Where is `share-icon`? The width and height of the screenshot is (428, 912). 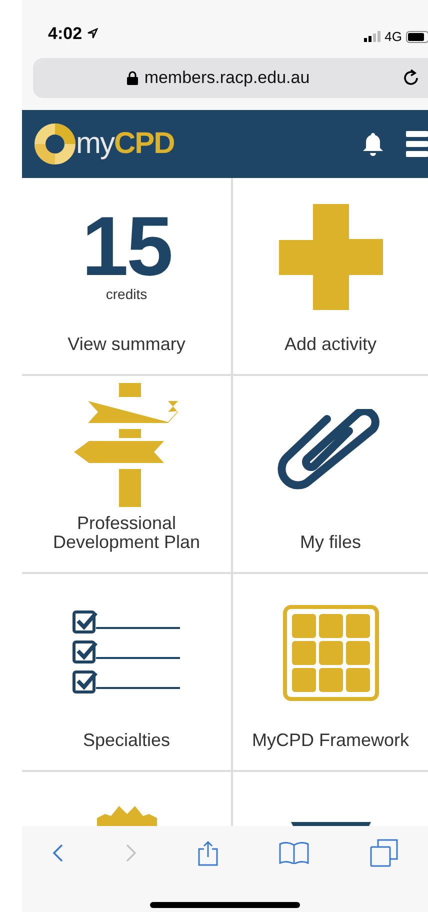 share-icon is located at coordinates (208, 853).